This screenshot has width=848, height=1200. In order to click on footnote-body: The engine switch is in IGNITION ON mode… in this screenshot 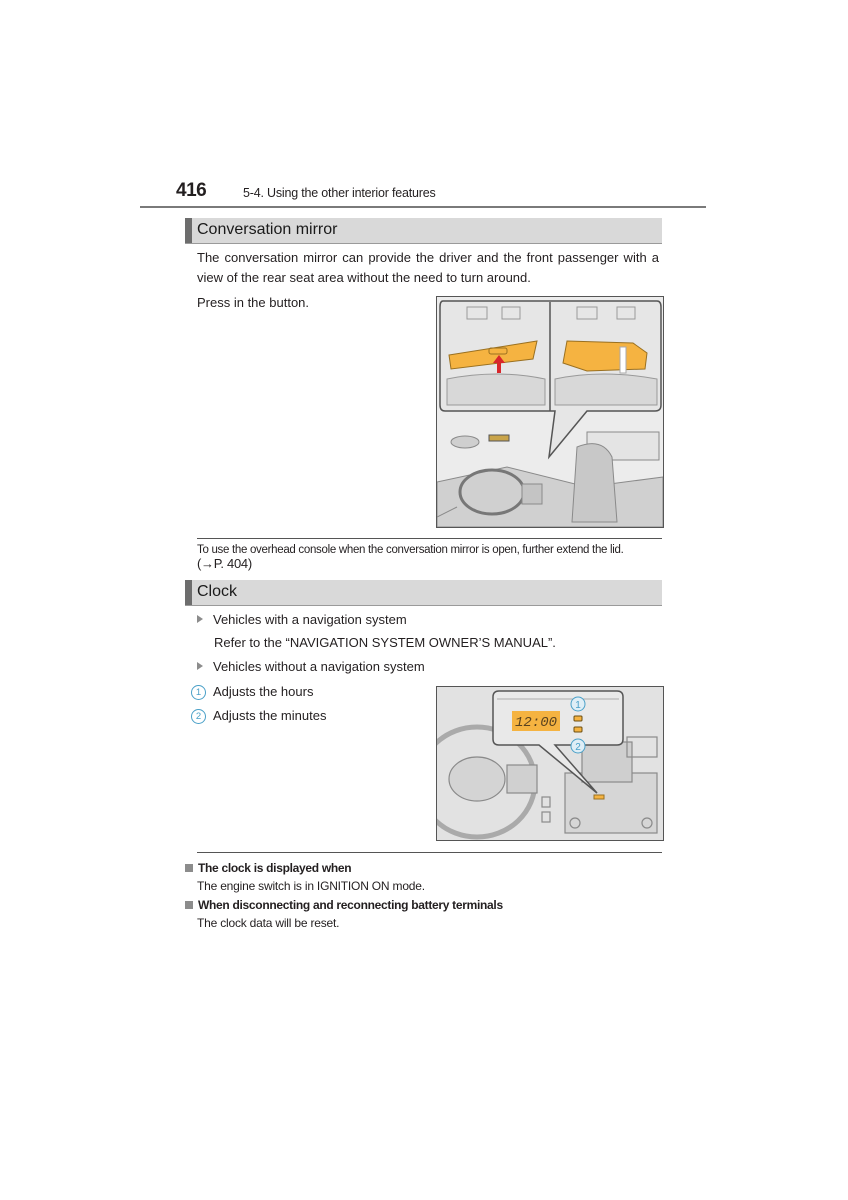, I will do `click(311, 886)`.